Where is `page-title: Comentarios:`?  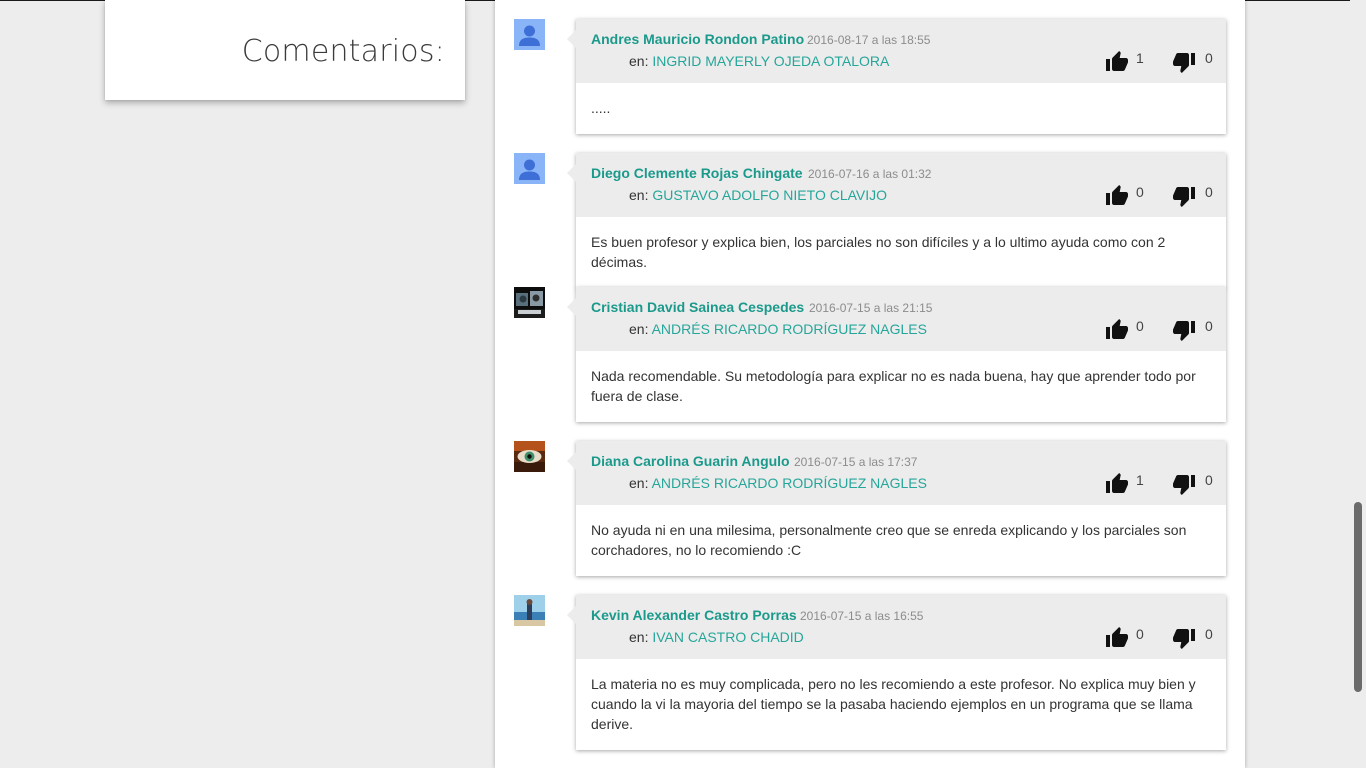
page-title: Comentarios: is located at coordinates (343, 51).